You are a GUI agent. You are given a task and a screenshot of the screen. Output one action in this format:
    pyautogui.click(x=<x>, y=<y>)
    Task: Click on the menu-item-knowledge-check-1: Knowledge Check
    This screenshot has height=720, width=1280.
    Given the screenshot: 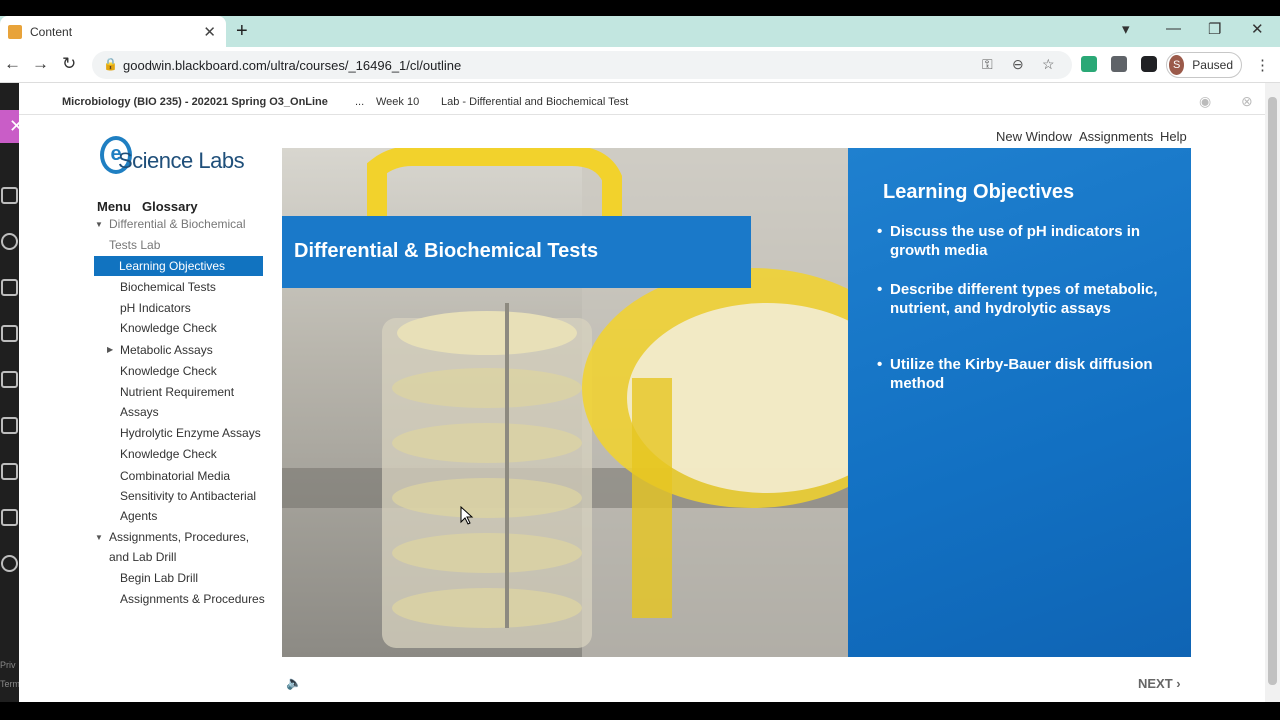 What is the action you would take?
    pyautogui.click(x=168, y=328)
    